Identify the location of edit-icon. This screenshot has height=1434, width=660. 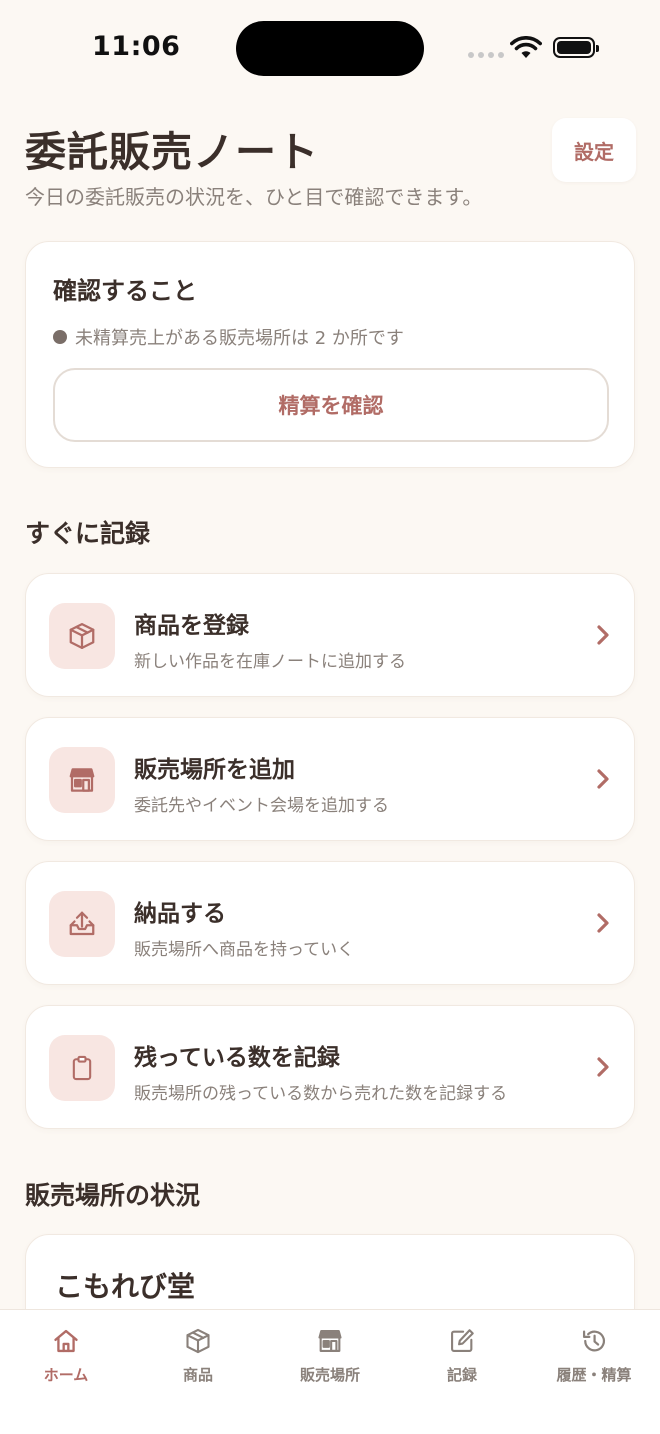
(462, 1341).